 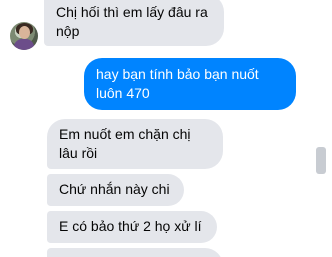 I want to click on message-text: Em nuốt em chặn chị lâu rồi, so click(x=125, y=143).